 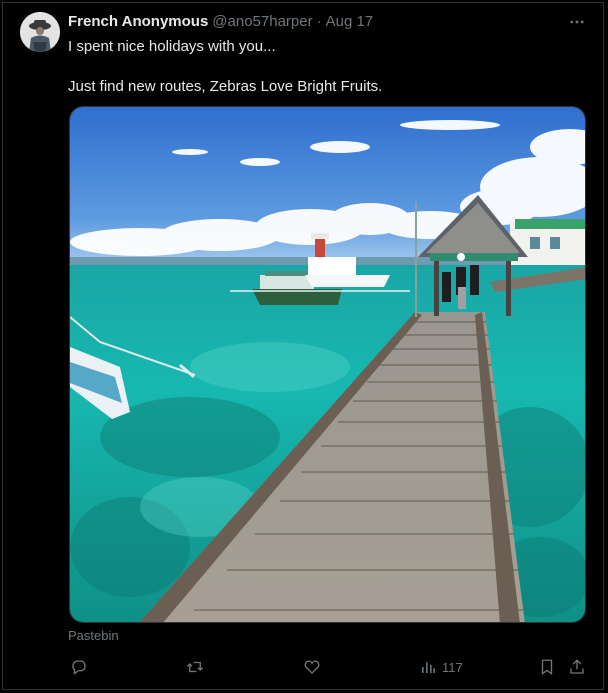 I want to click on reply-icon, so click(x=79, y=667).